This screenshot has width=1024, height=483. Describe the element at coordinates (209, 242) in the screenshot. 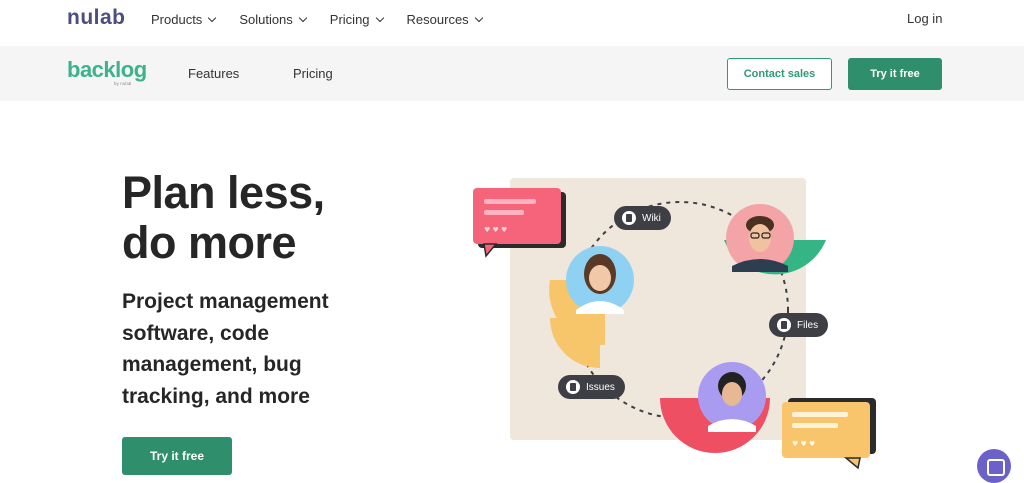

I see `hero-title-line: do more` at that location.